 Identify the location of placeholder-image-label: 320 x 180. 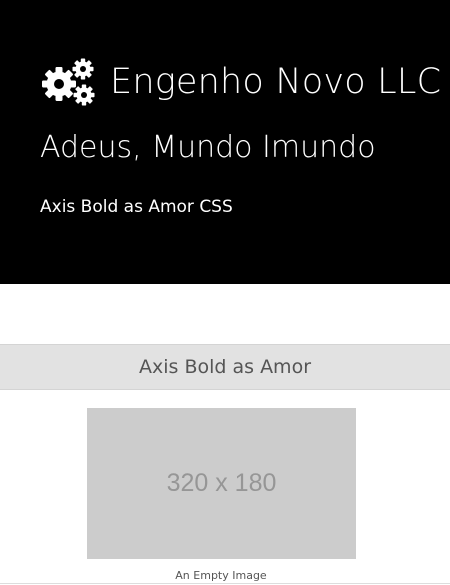
(221, 483).